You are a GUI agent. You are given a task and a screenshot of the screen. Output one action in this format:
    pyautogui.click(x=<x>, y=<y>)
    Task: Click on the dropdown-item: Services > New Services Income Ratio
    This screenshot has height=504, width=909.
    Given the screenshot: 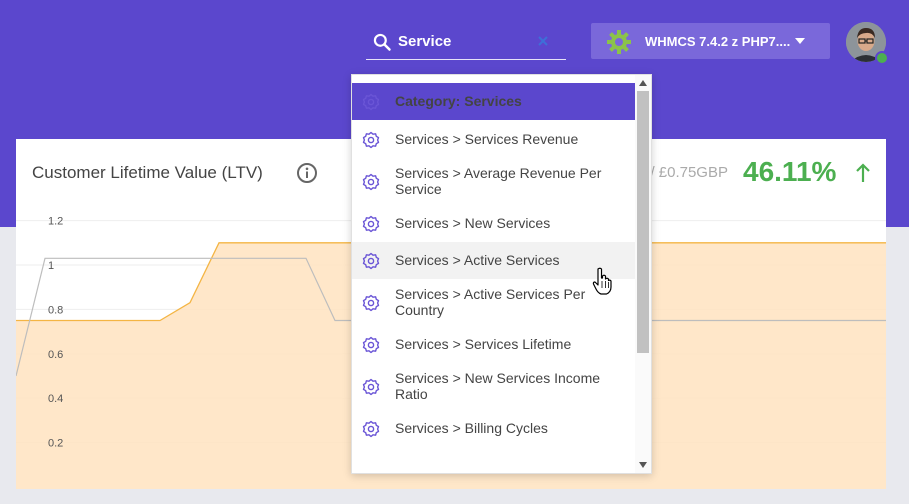 What is the action you would take?
    pyautogui.click(x=493, y=387)
    